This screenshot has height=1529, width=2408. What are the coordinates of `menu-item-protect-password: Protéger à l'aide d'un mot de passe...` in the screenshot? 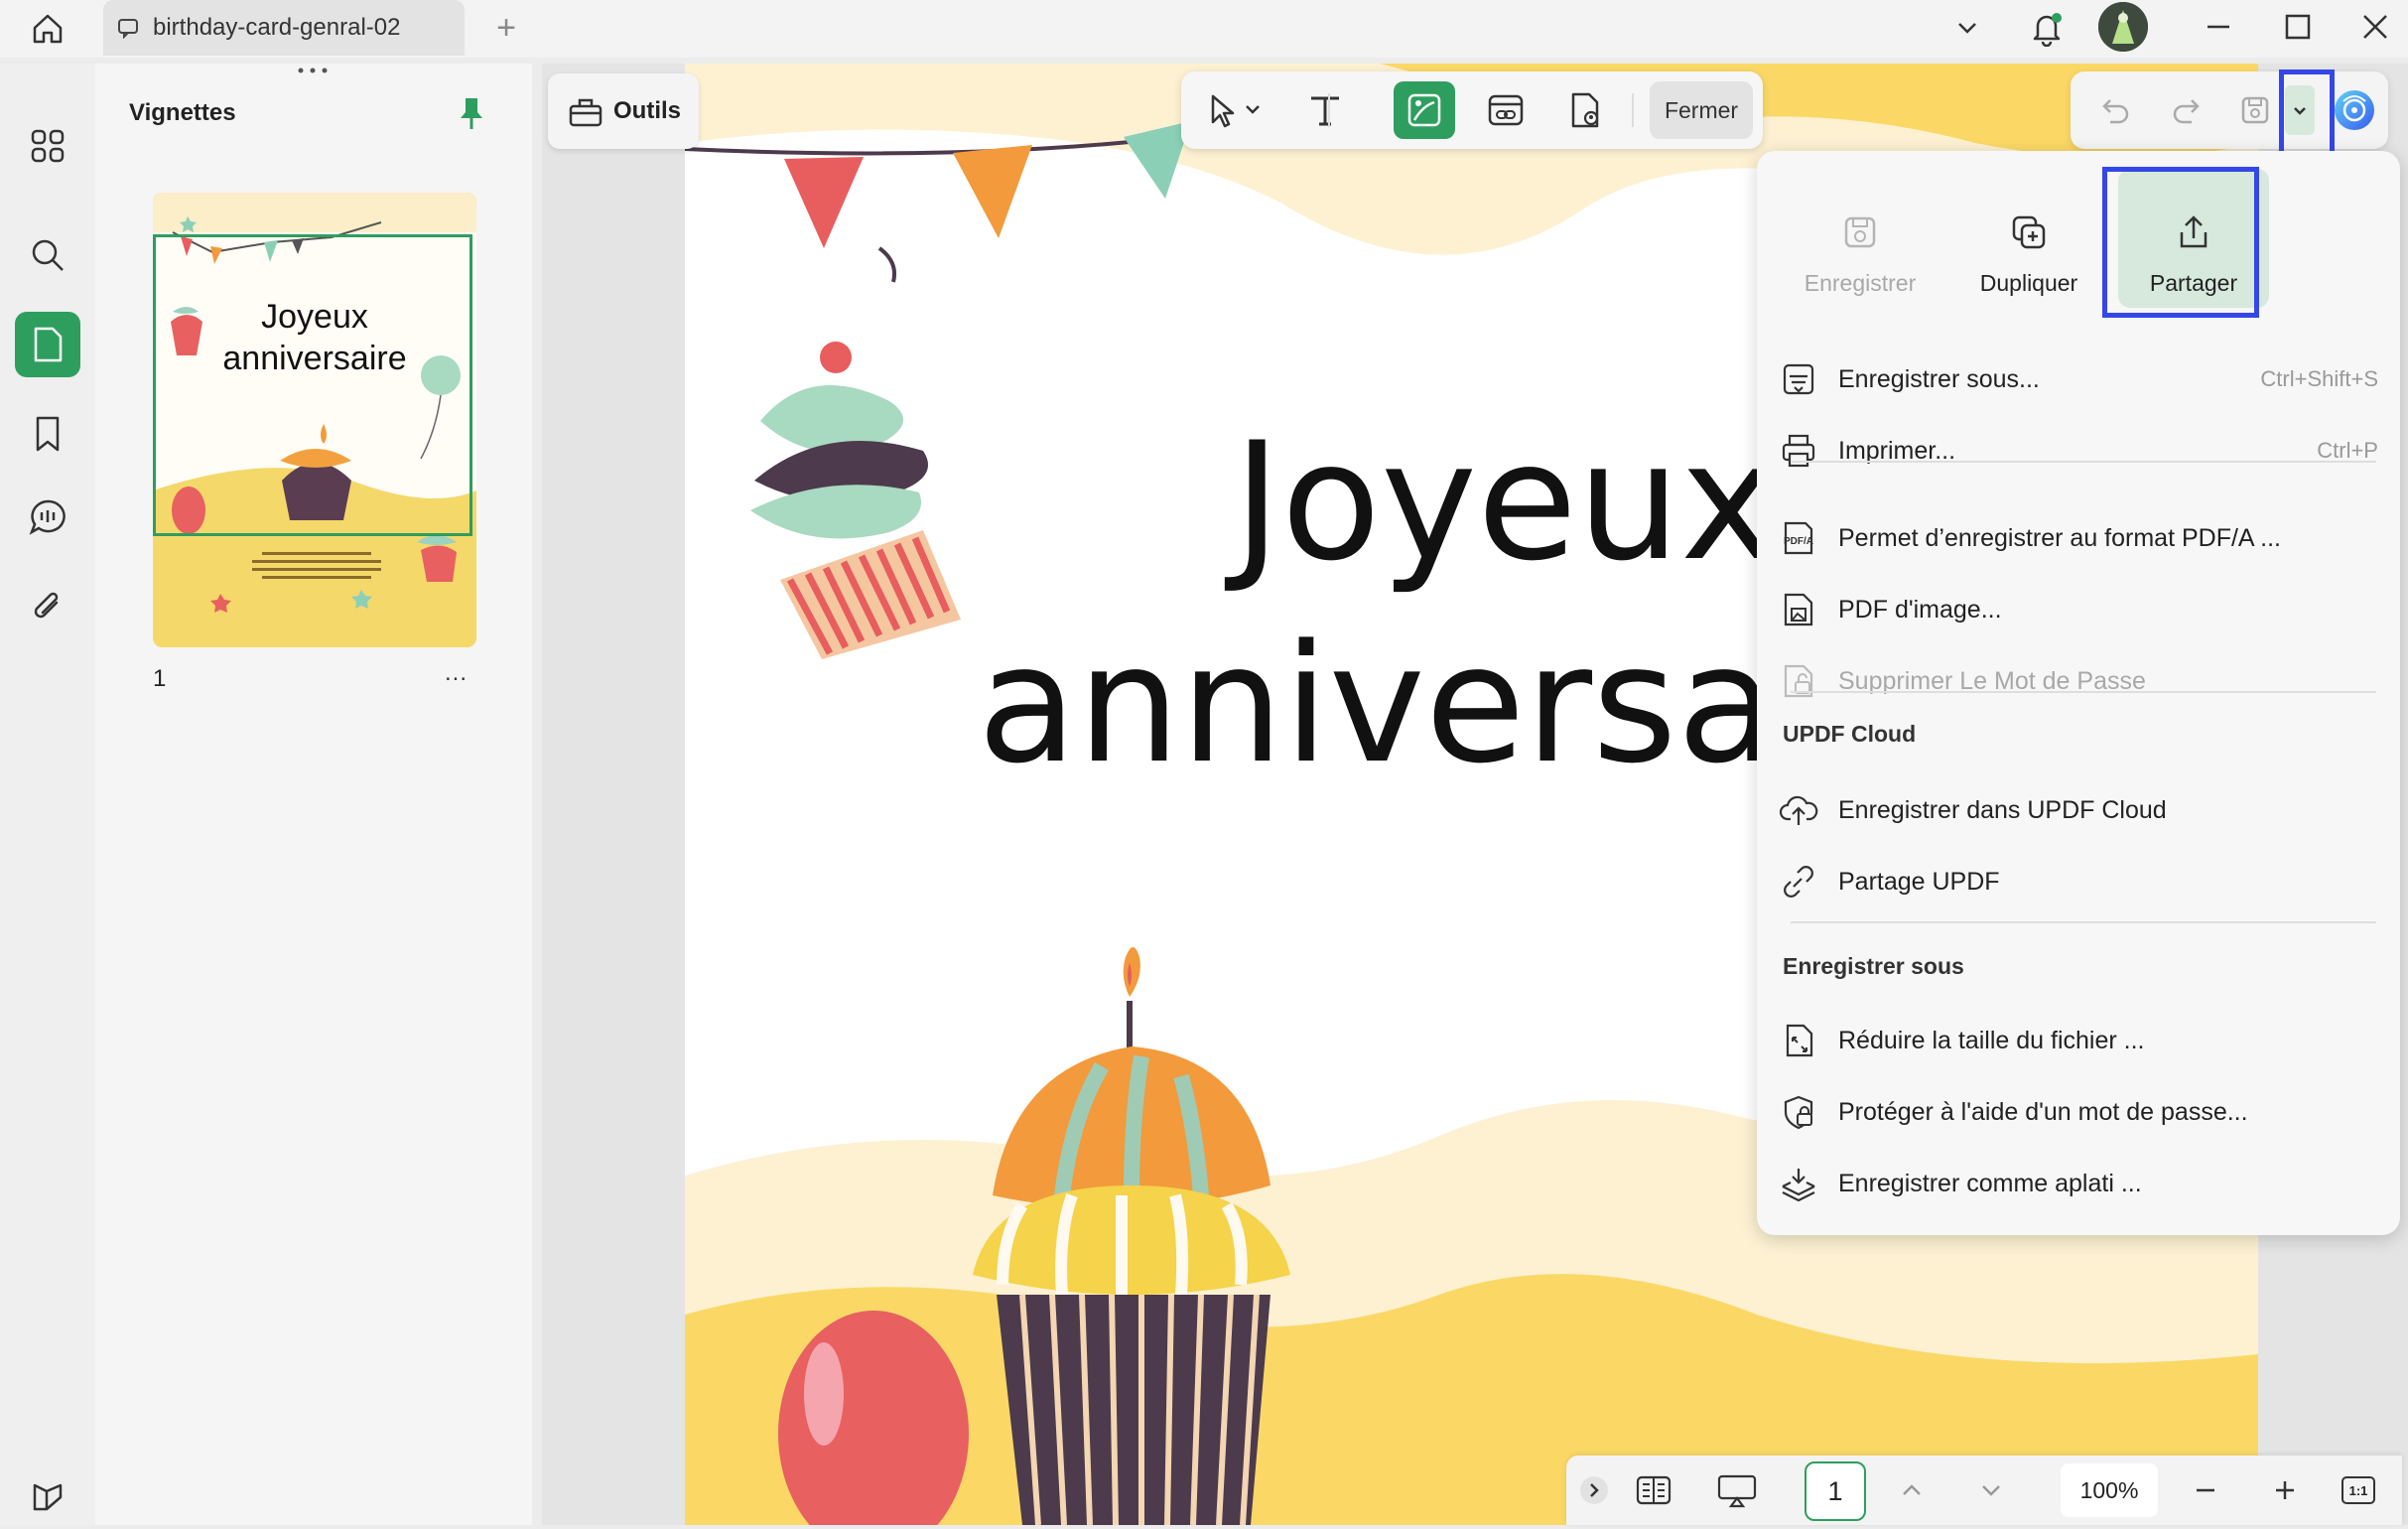 It's located at (2079, 1112).